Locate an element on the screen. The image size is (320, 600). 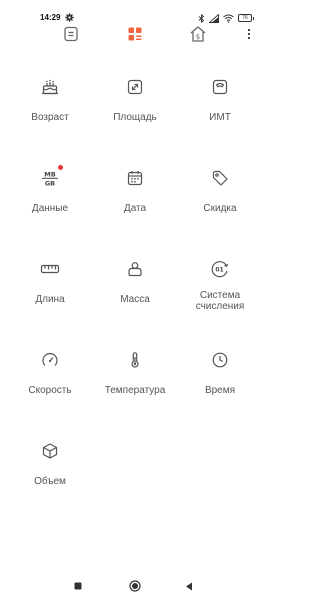
tile-bmi: ИМТ is located at coordinates (220, 102).